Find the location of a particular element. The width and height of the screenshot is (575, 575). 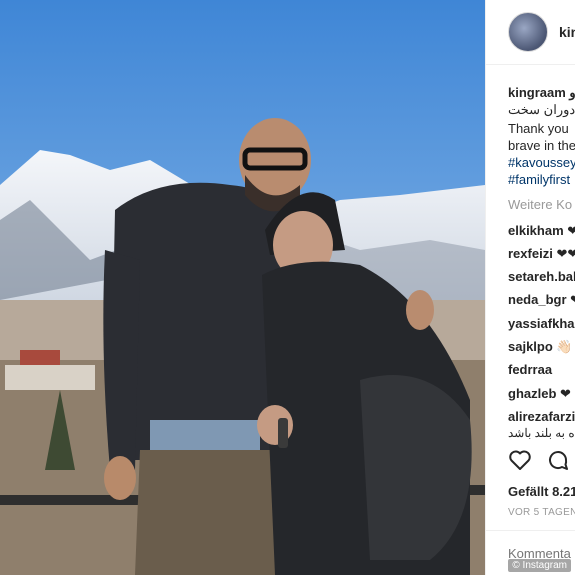

comment-username: sajklpo is located at coordinates (530, 346).